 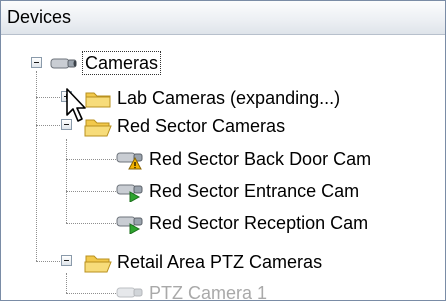 What do you see at coordinates (98, 100) in the screenshot?
I see `folder-icon` at bounding box center [98, 100].